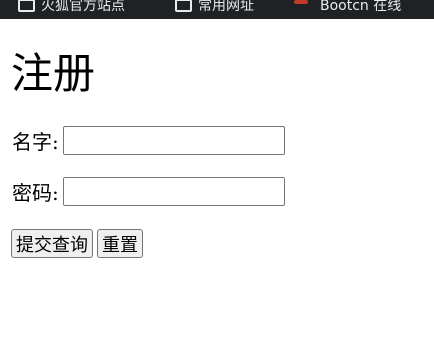 The height and width of the screenshot is (364, 434). What do you see at coordinates (83, 7) in the screenshot?
I see `bookmark-label: 火狐官方站点` at bounding box center [83, 7].